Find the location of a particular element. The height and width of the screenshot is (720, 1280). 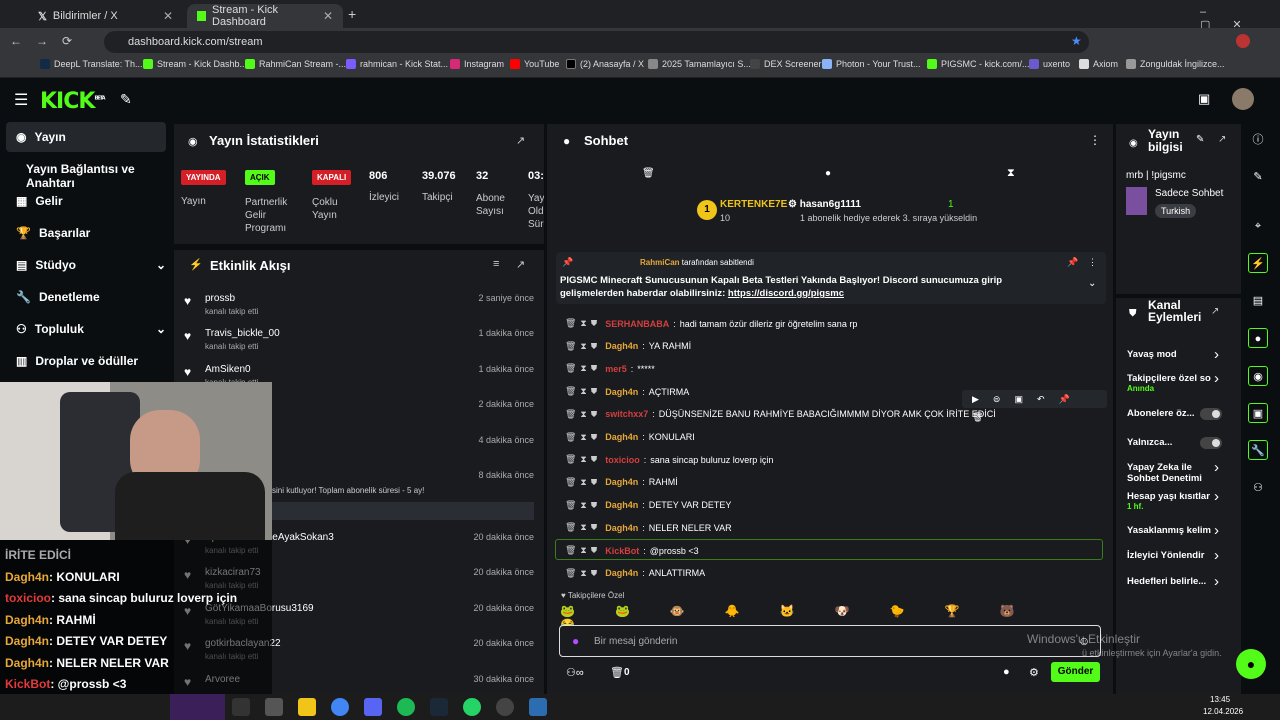

bookmark-item: Axiom is located at coordinates (1098, 64).